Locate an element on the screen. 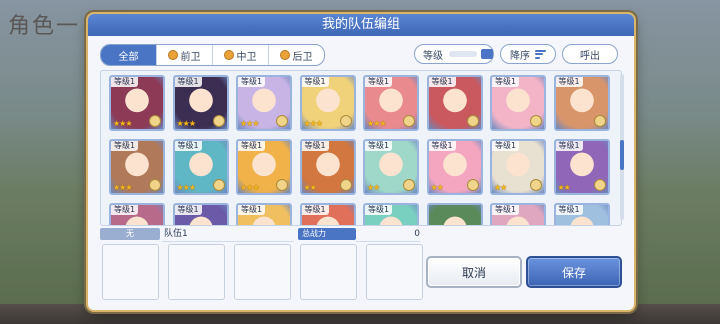 This screenshot has width=720, height=324. call-label: 呼出 is located at coordinates (590, 56).